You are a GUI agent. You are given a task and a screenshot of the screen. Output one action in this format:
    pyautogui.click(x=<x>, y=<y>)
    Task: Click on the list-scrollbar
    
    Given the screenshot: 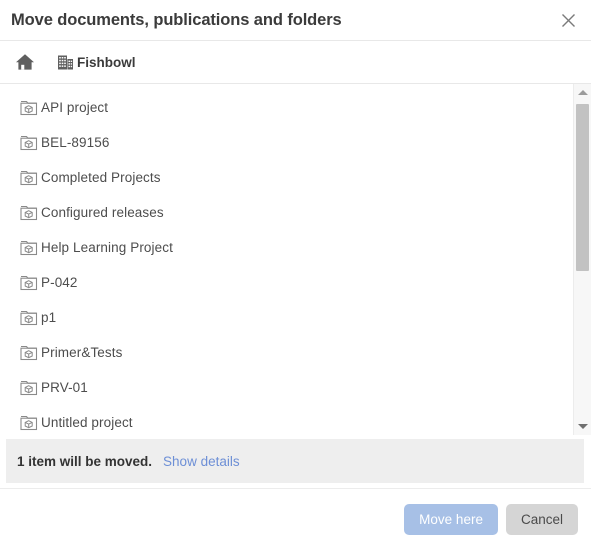 What is the action you would take?
    pyautogui.click(x=582, y=259)
    